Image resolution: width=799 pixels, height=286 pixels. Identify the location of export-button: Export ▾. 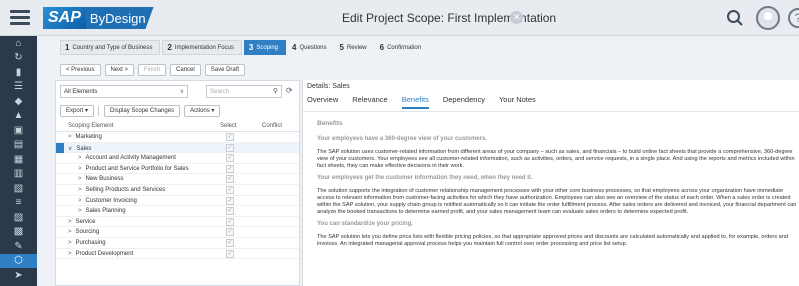
(77, 111).